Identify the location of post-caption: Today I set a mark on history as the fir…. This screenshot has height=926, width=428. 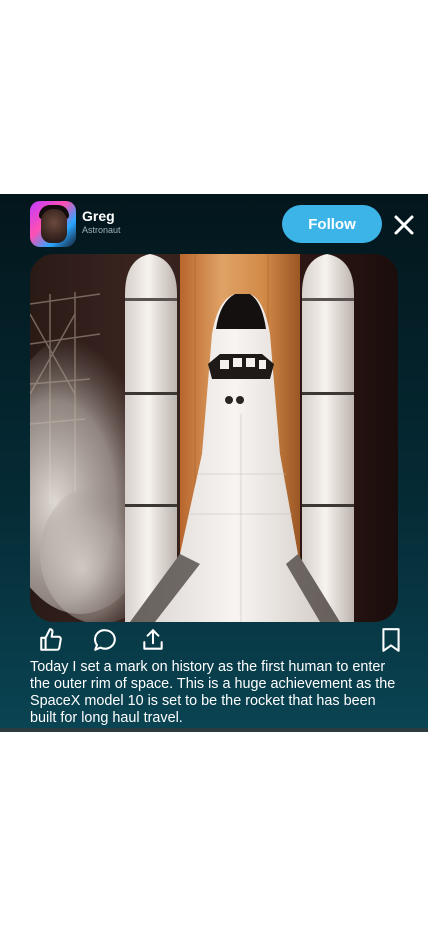
(213, 692).